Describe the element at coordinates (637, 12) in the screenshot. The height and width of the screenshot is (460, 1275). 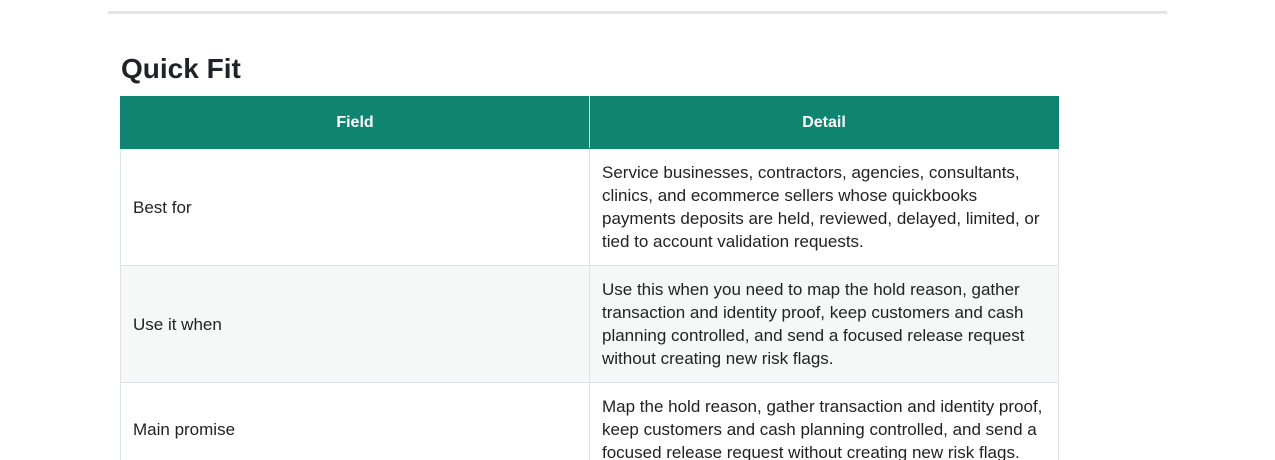
I see `divider` at that location.